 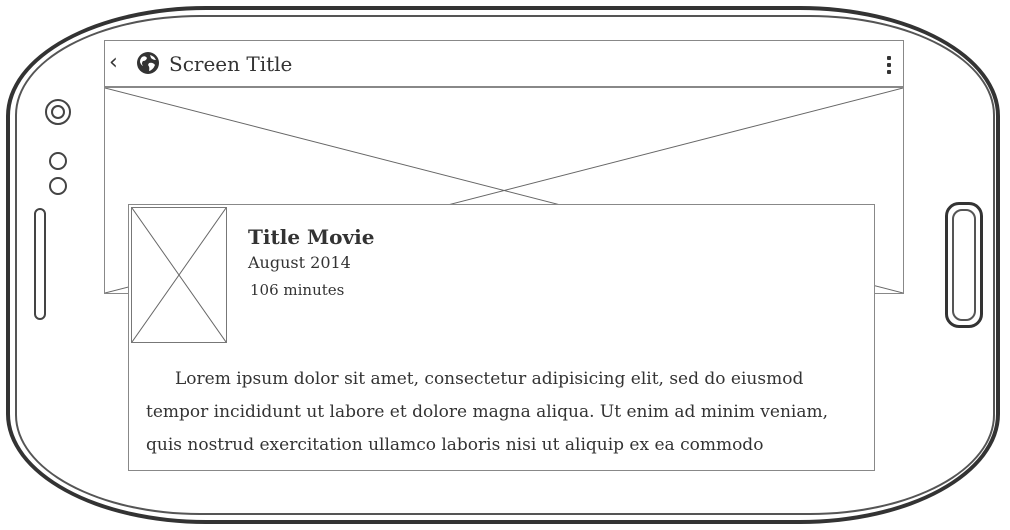 What do you see at coordinates (148, 63) in the screenshot?
I see `globe-icon` at bounding box center [148, 63].